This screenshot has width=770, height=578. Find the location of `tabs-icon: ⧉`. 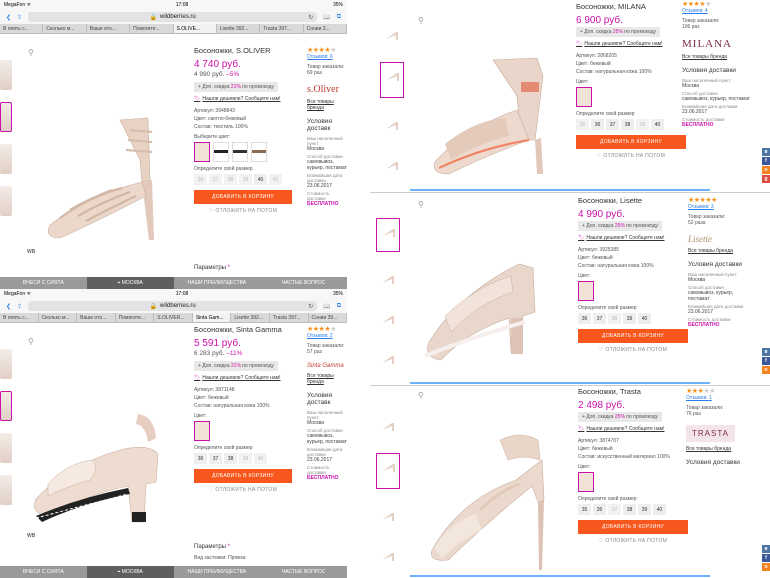

tabs-icon: ⧉ is located at coordinates (339, 17).